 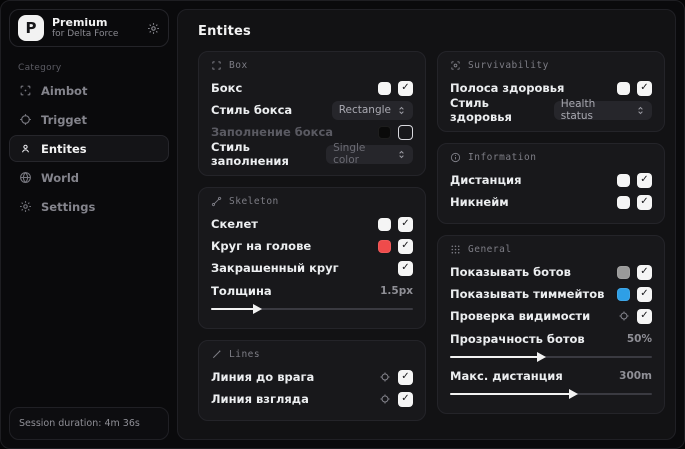 I want to click on card-title: Lines, so click(x=245, y=354).